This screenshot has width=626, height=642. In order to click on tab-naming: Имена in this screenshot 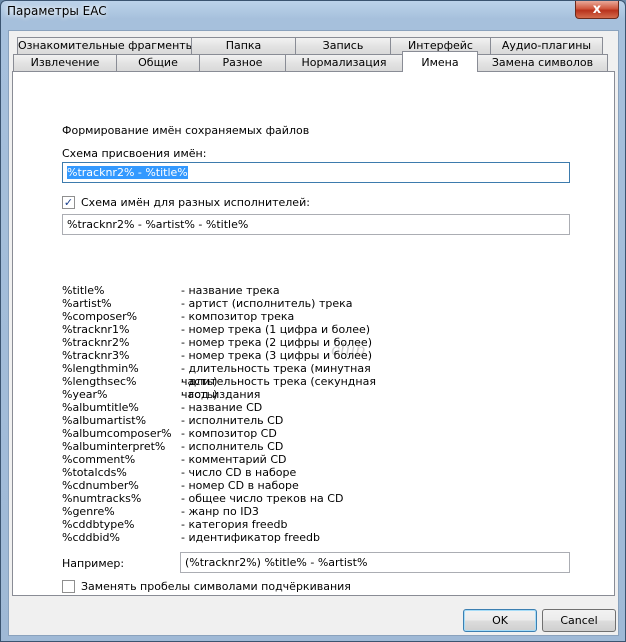, I will do `click(440, 61)`.